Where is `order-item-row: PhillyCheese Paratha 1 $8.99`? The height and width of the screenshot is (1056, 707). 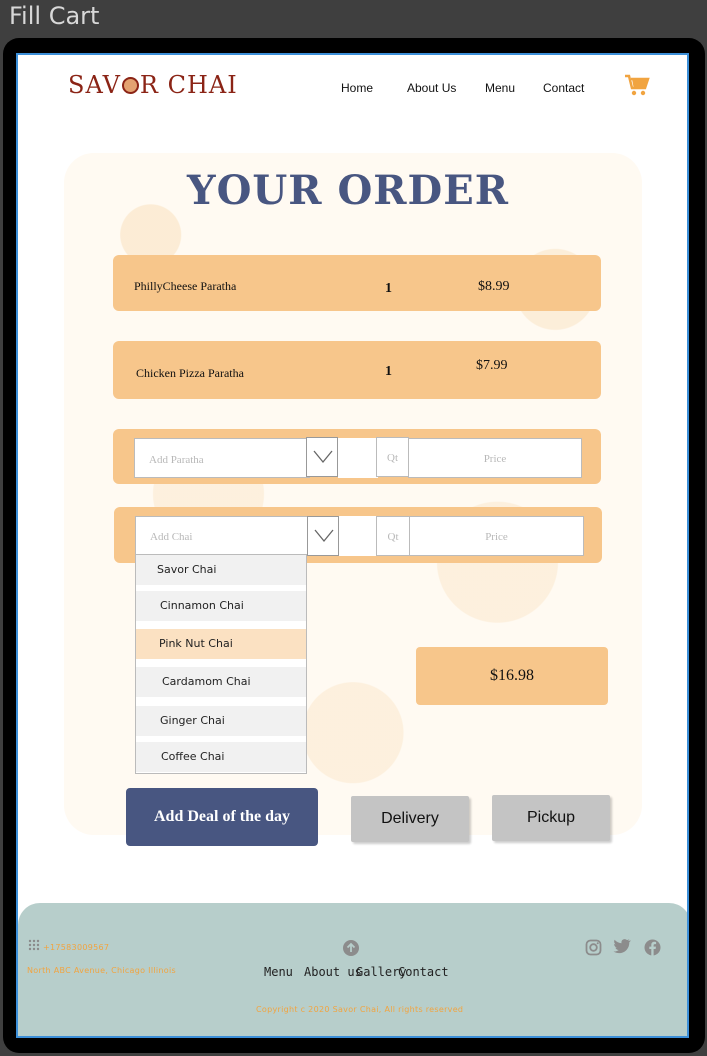
order-item-row: PhillyCheese Paratha 1 $8.99 is located at coordinates (357, 283).